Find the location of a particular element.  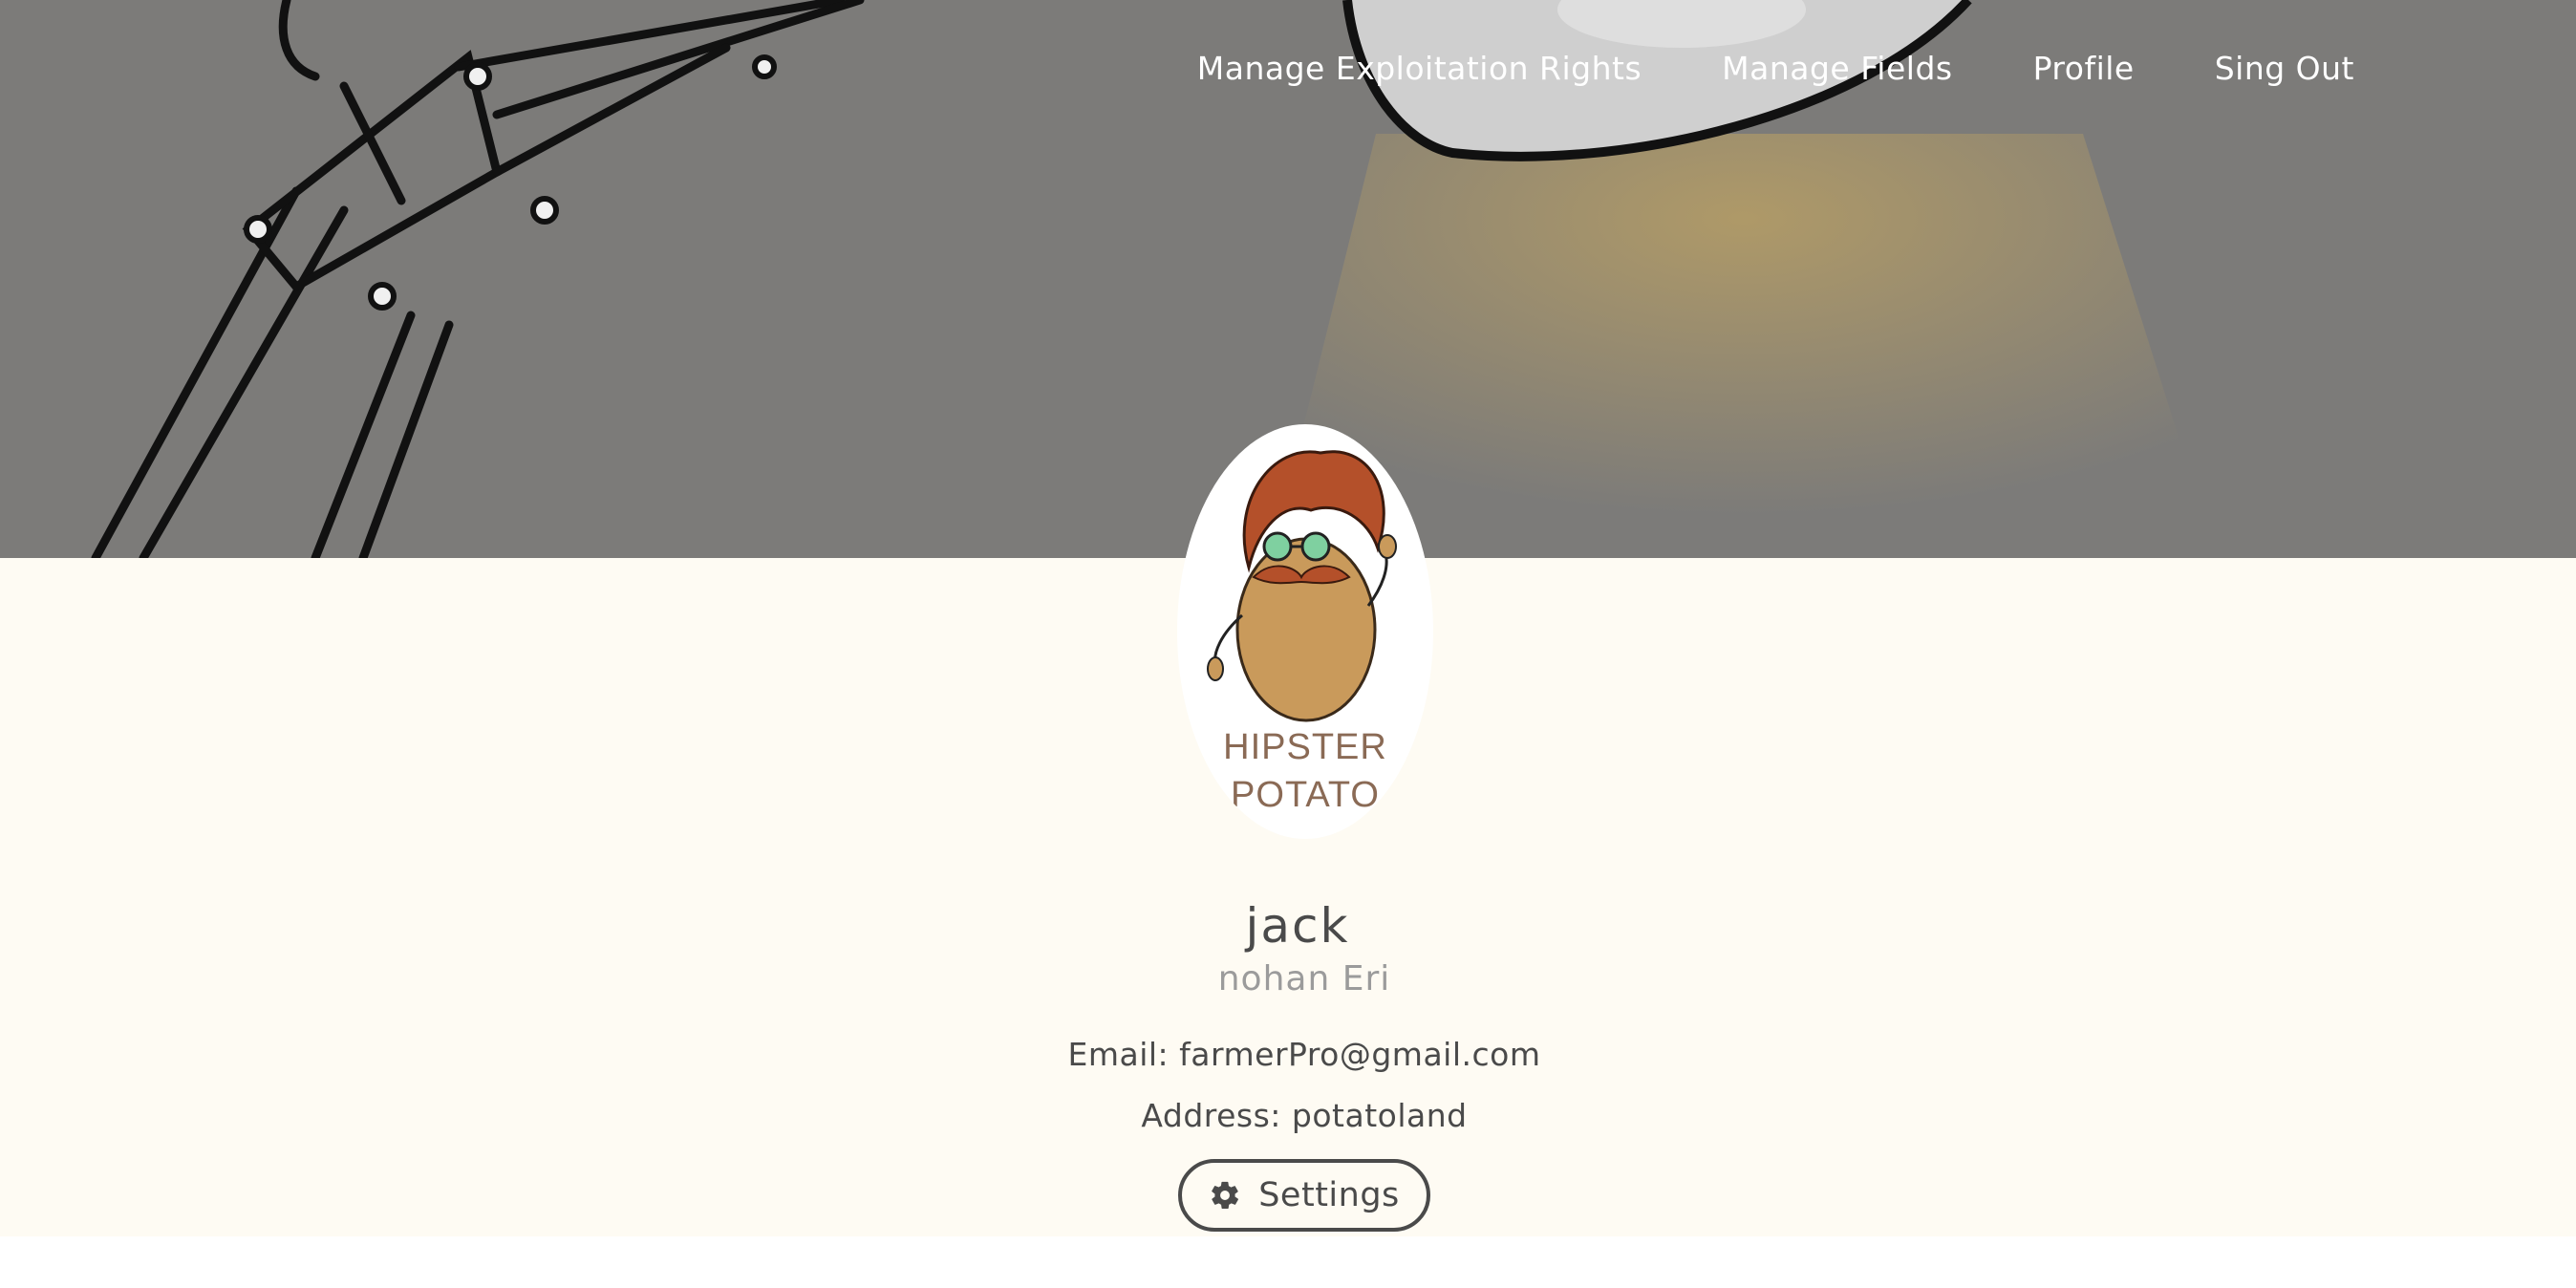

profile-username: jack is located at coordinates (1297, 926).